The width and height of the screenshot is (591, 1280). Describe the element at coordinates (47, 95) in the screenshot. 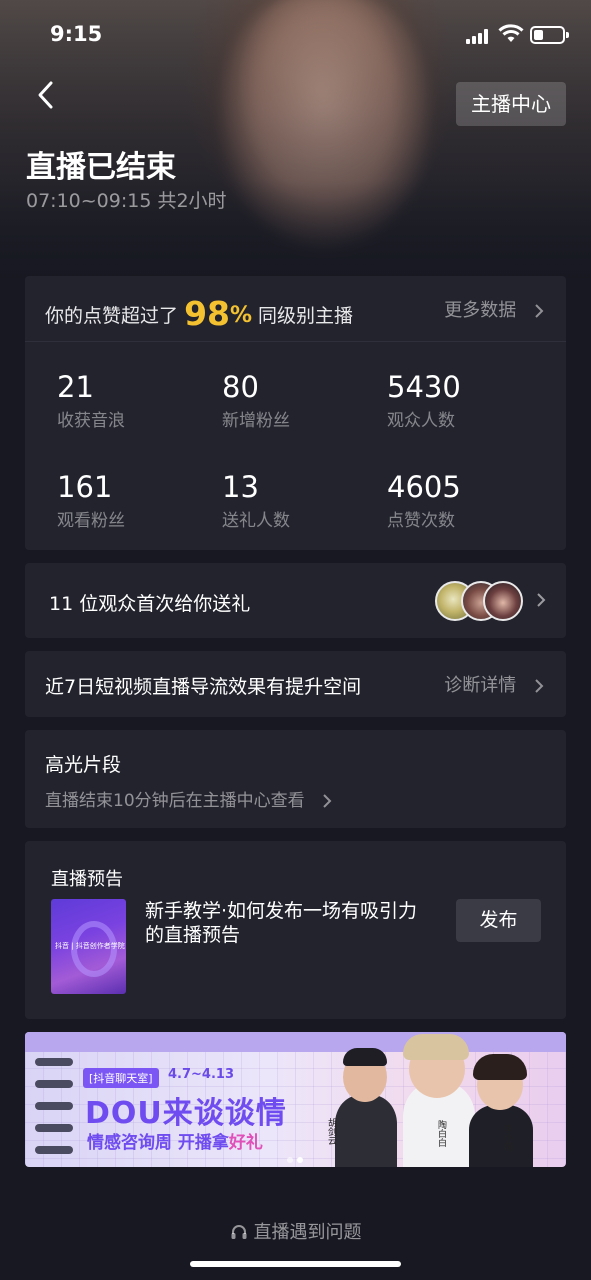

I see `back-chevron-icon` at that location.